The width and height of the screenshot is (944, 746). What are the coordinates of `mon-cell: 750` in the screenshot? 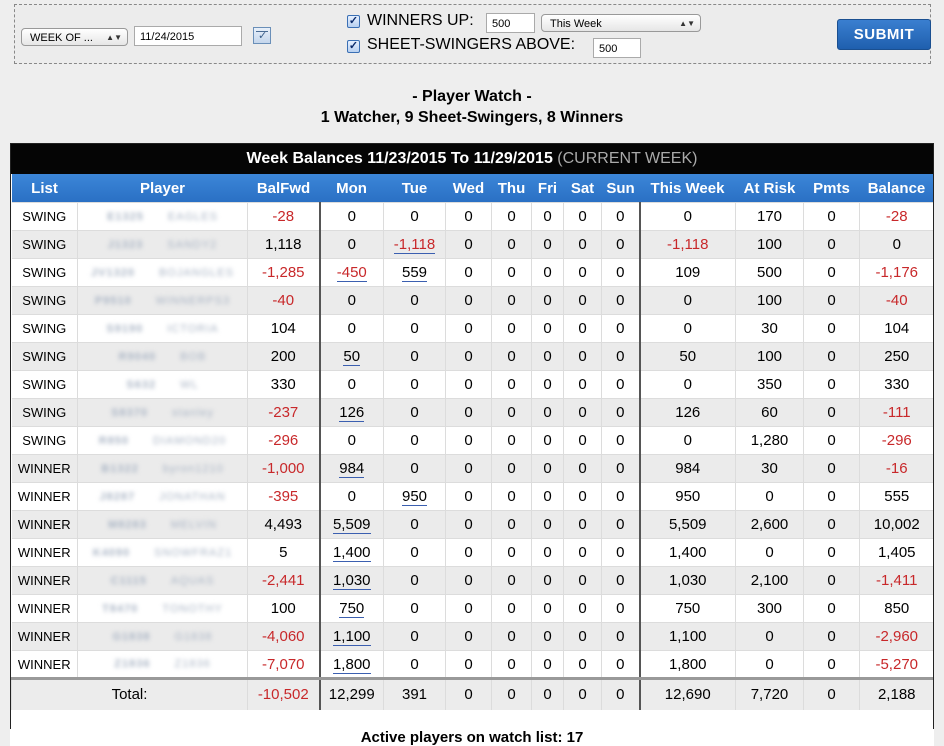 It's located at (351, 608).